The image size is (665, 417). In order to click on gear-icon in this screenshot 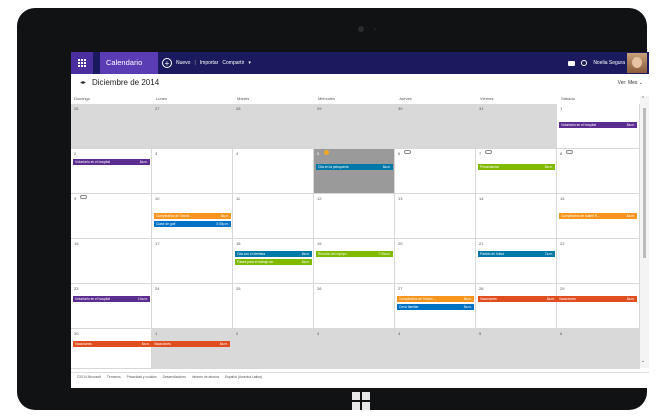, I will do `click(584, 63)`.